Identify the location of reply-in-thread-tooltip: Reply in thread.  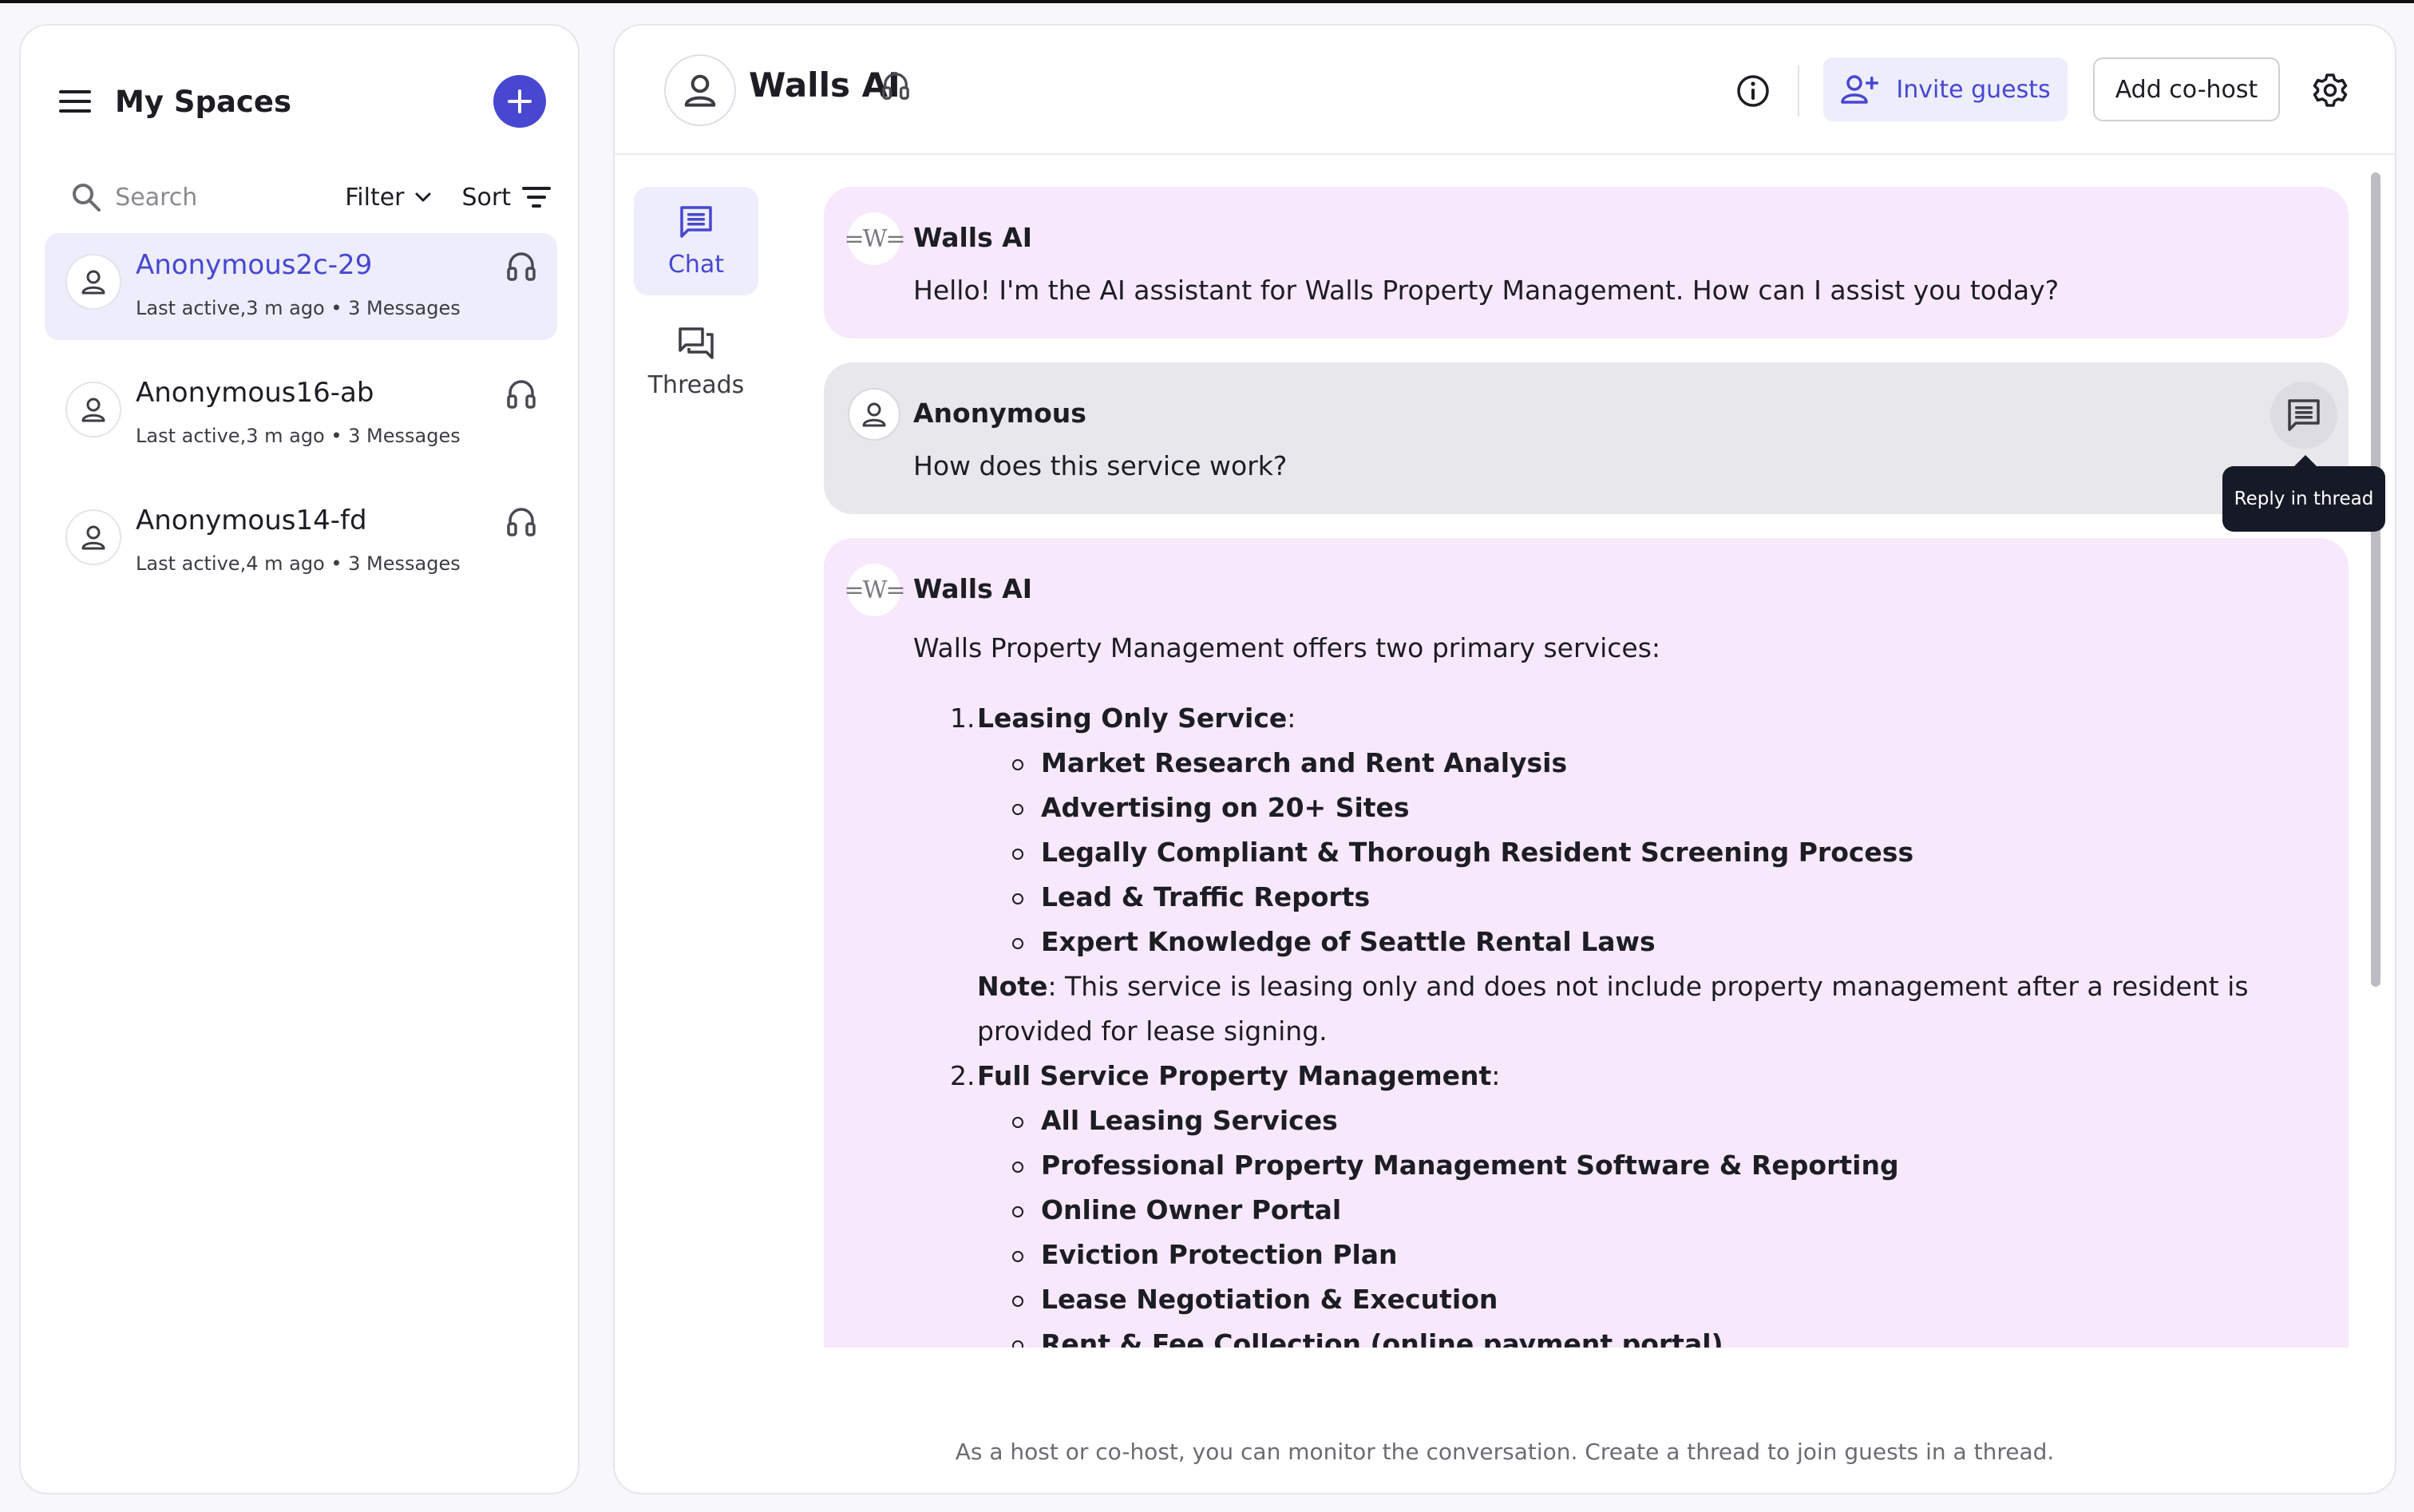
(2303, 493).